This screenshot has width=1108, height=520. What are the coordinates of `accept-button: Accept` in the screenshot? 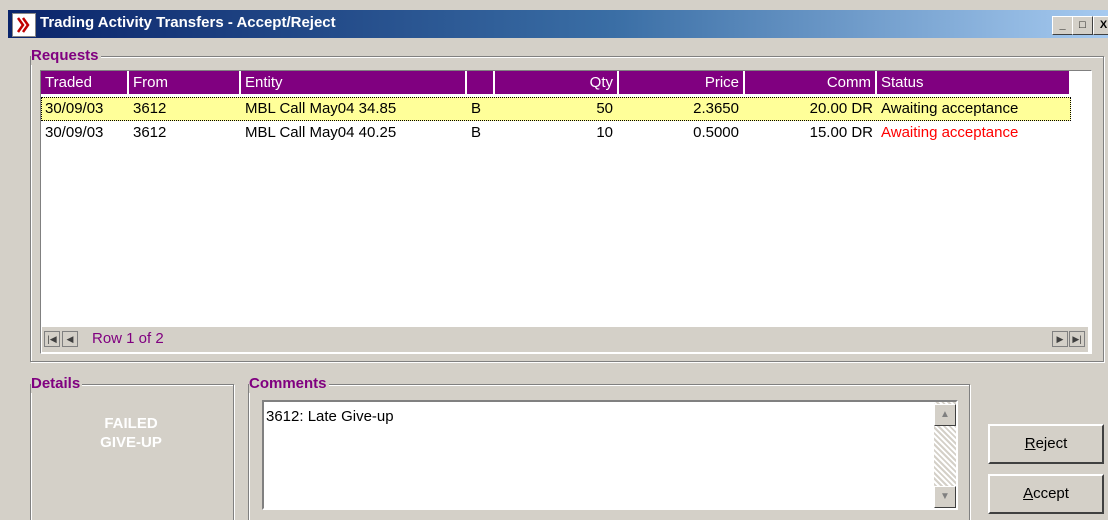 It's located at (1046, 494).